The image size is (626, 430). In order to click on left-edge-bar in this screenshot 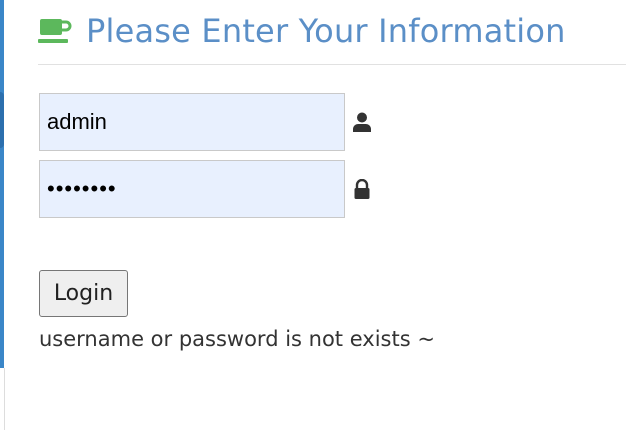, I will do `click(2, 215)`.